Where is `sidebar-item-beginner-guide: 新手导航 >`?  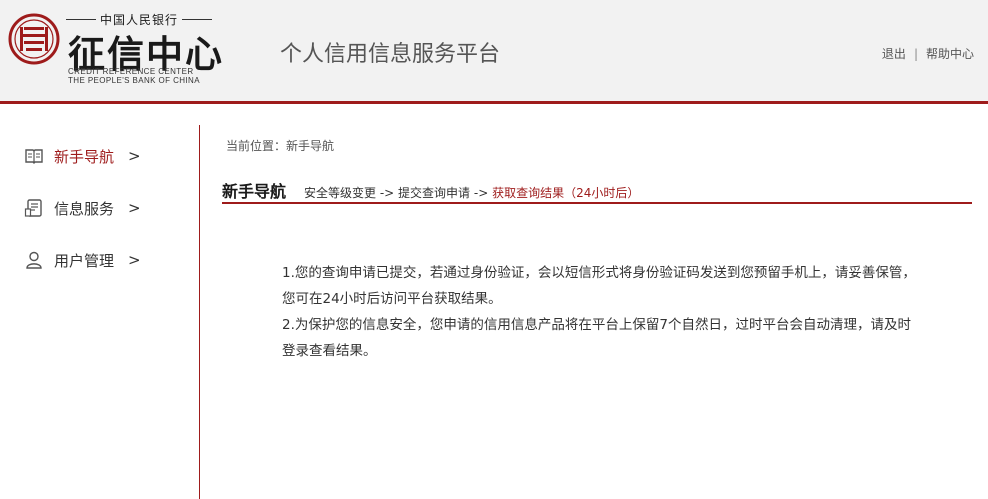 sidebar-item-beginner-guide: 新手导航 > is located at coordinates (82, 156).